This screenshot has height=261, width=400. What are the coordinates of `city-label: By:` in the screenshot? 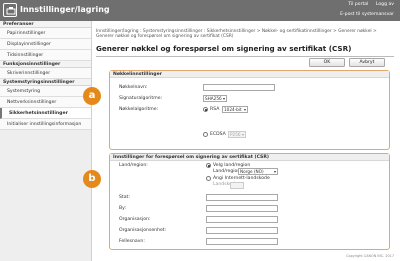 It's located at (123, 208).